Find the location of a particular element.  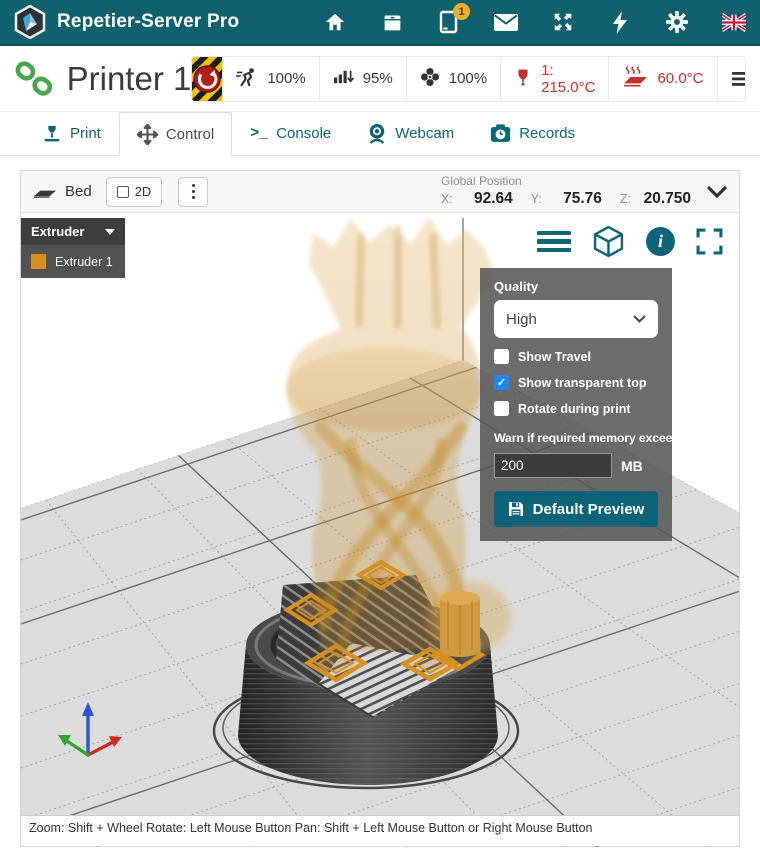

emergency-stop-button is located at coordinates (207, 78).